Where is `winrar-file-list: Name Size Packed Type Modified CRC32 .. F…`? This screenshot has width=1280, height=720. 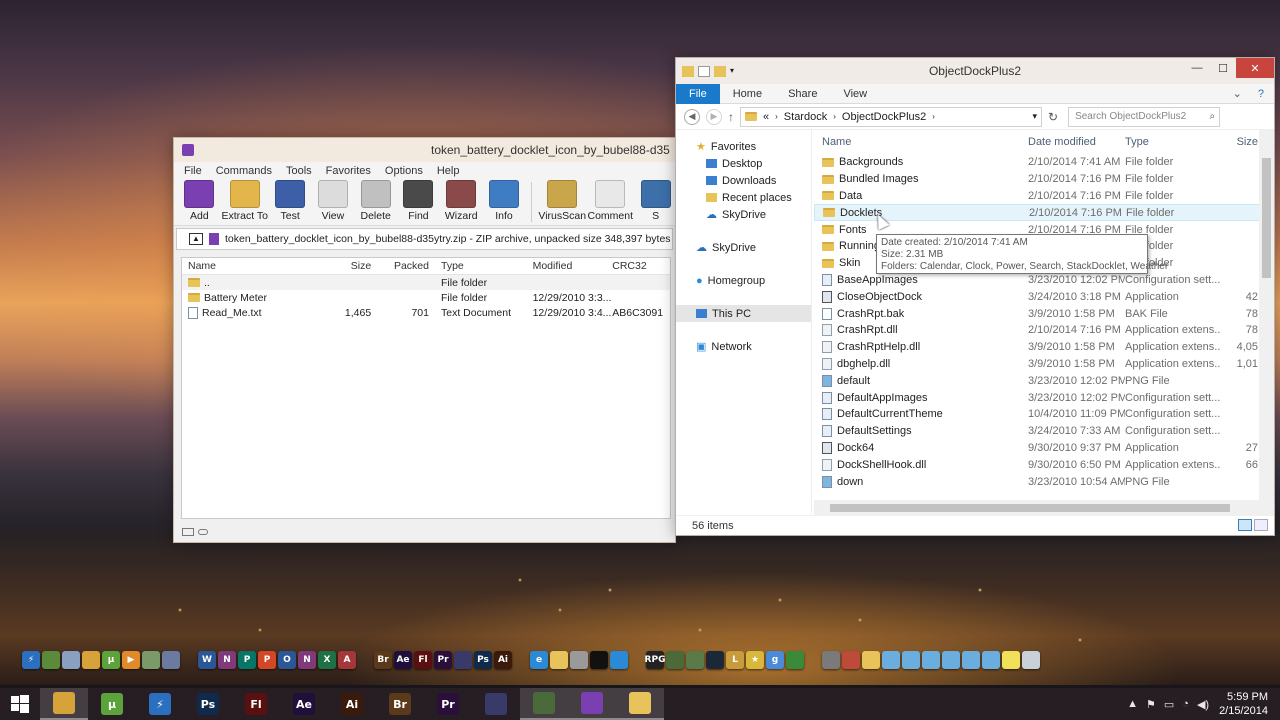
winrar-file-list: Name Size Packed Type Modified CRC32 .. F… is located at coordinates (426, 388).